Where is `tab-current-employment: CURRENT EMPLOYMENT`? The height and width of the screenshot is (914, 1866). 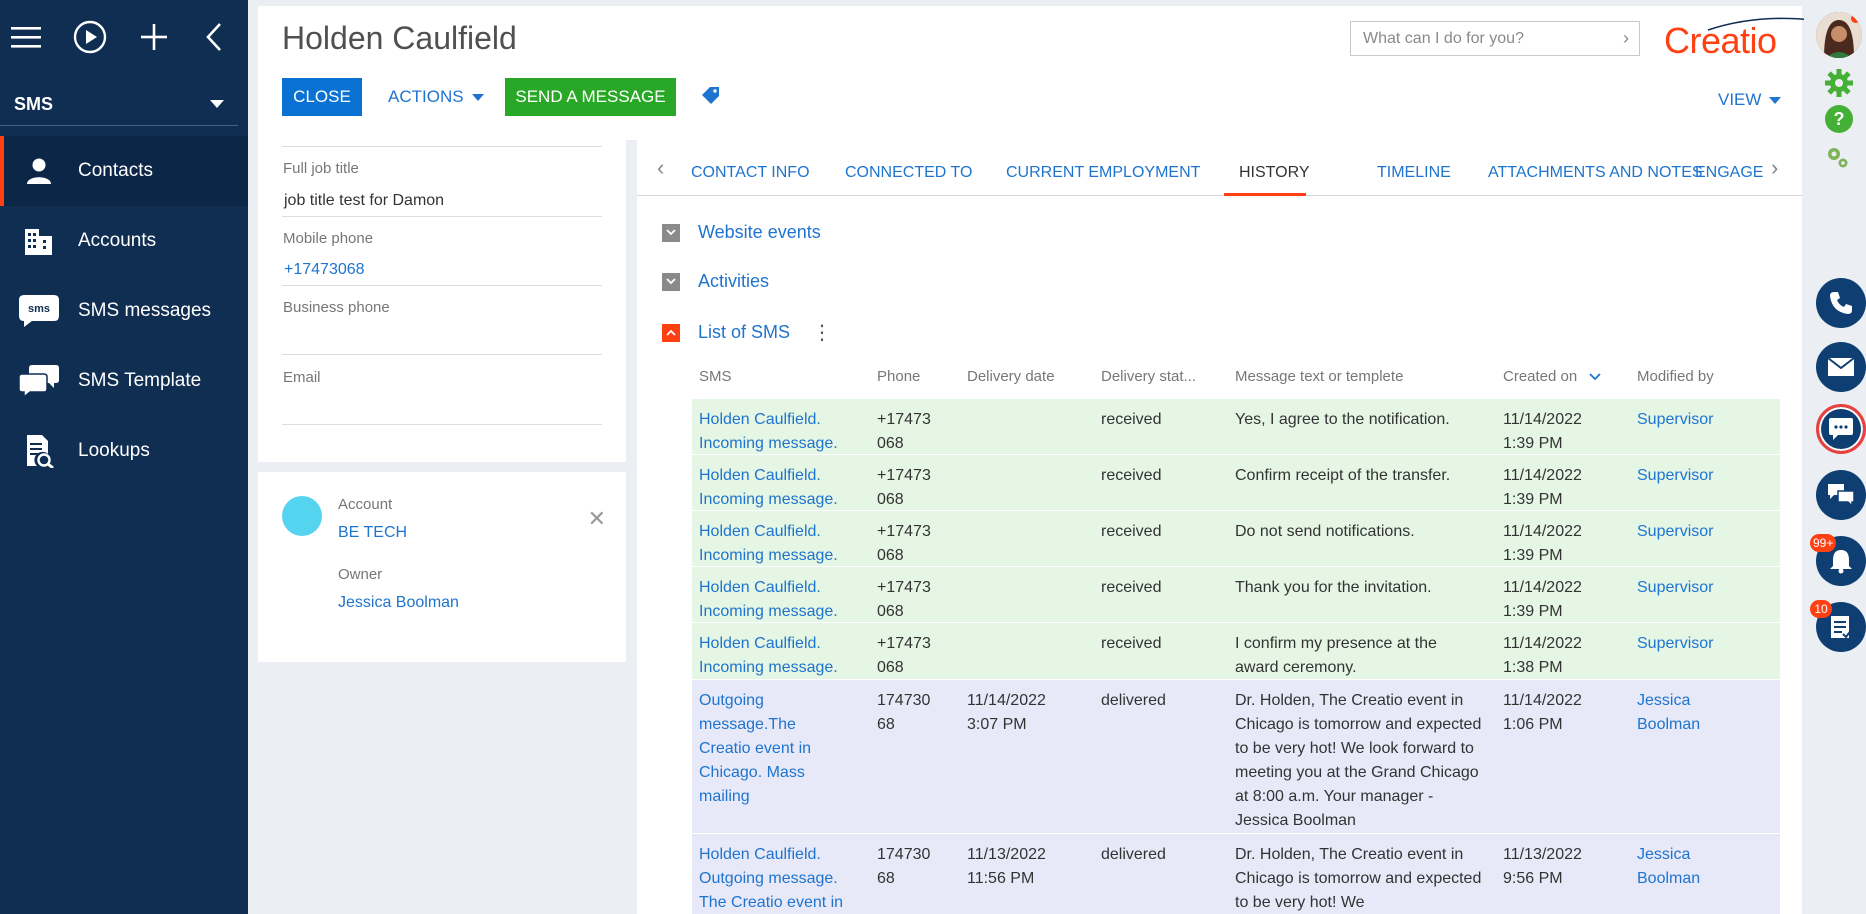 tab-current-employment: CURRENT EMPLOYMENT is located at coordinates (1103, 173).